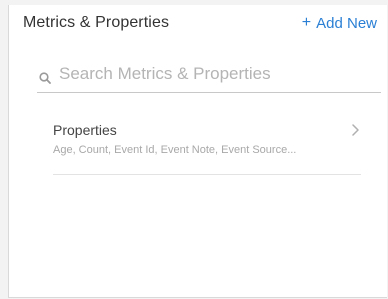  I want to click on plus-icon: +, so click(306, 22).